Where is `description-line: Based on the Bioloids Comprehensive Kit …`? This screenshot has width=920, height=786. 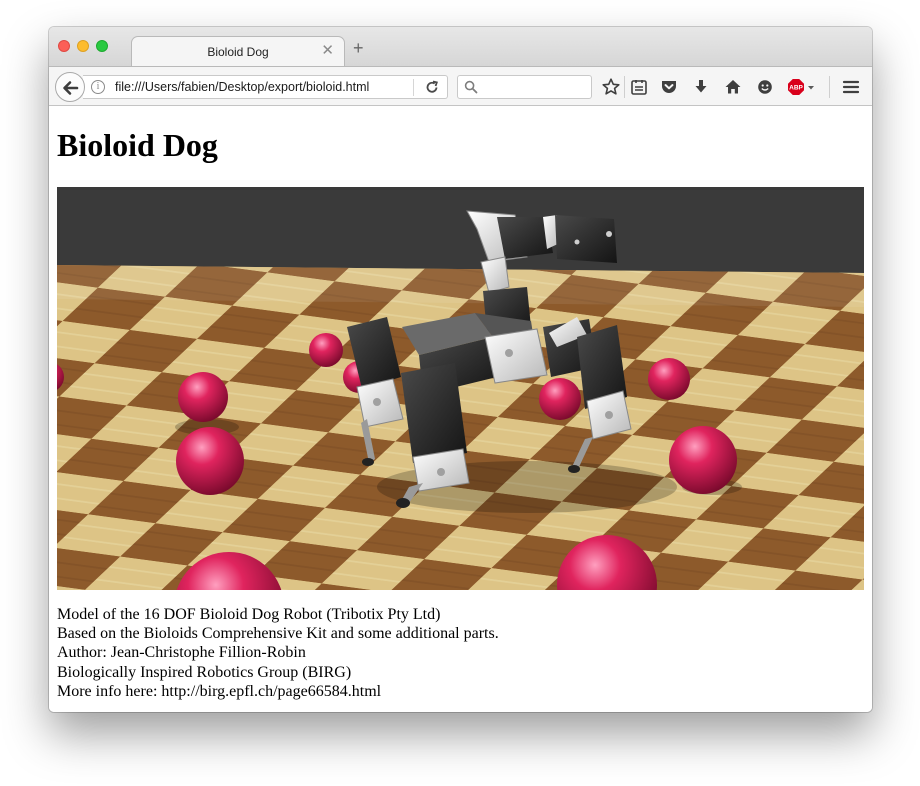
description-line: Based on the Bioloids Comprehensive Kit … is located at coordinates (278, 634).